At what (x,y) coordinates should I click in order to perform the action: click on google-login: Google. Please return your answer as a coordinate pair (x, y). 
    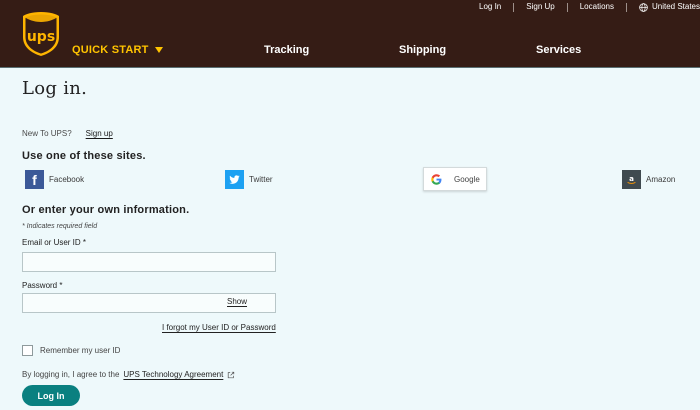
    Looking at the image, I should click on (455, 179).